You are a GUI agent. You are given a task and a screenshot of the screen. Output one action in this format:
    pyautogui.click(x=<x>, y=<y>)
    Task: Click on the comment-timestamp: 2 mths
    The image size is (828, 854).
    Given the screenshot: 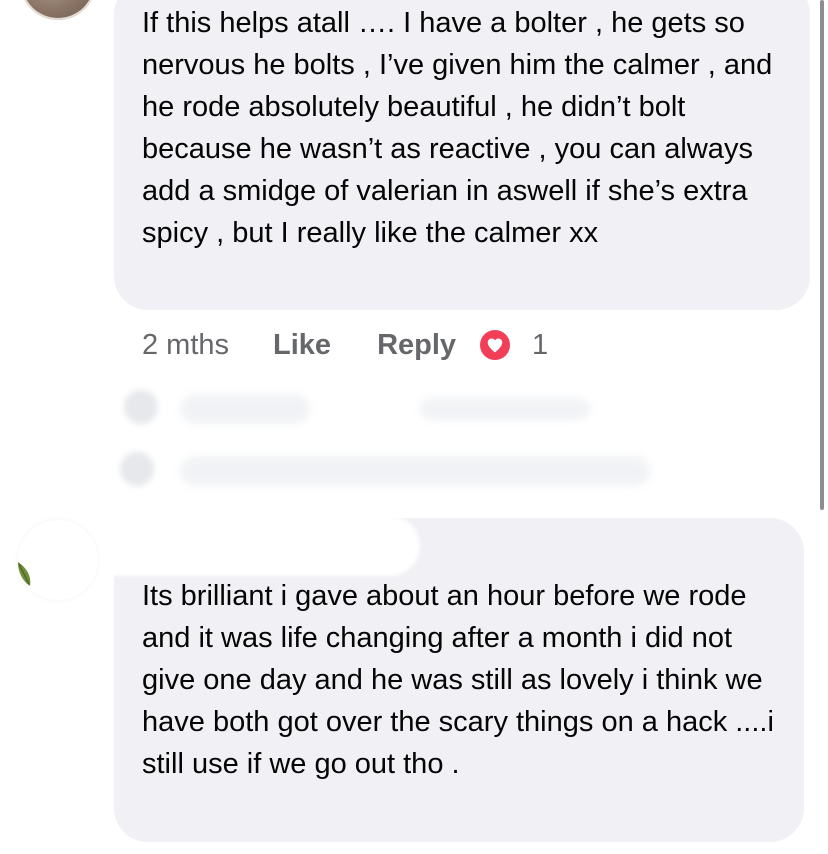 What is the action you would take?
    pyautogui.click(x=185, y=345)
    